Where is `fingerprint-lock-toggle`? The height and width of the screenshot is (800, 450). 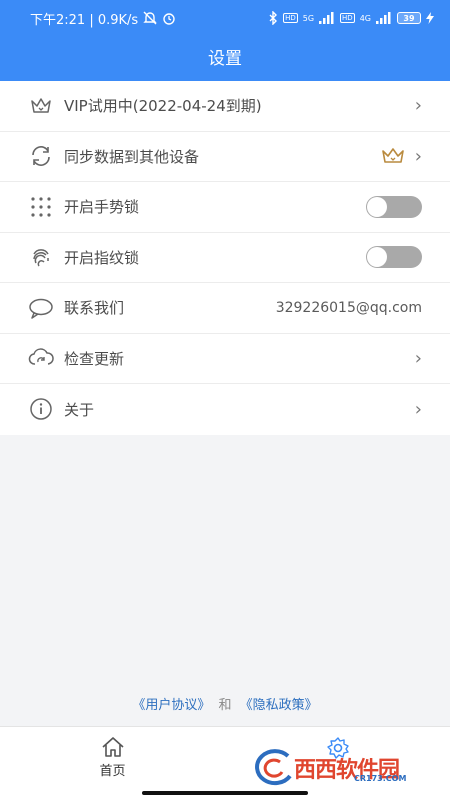 fingerprint-lock-toggle is located at coordinates (394, 257).